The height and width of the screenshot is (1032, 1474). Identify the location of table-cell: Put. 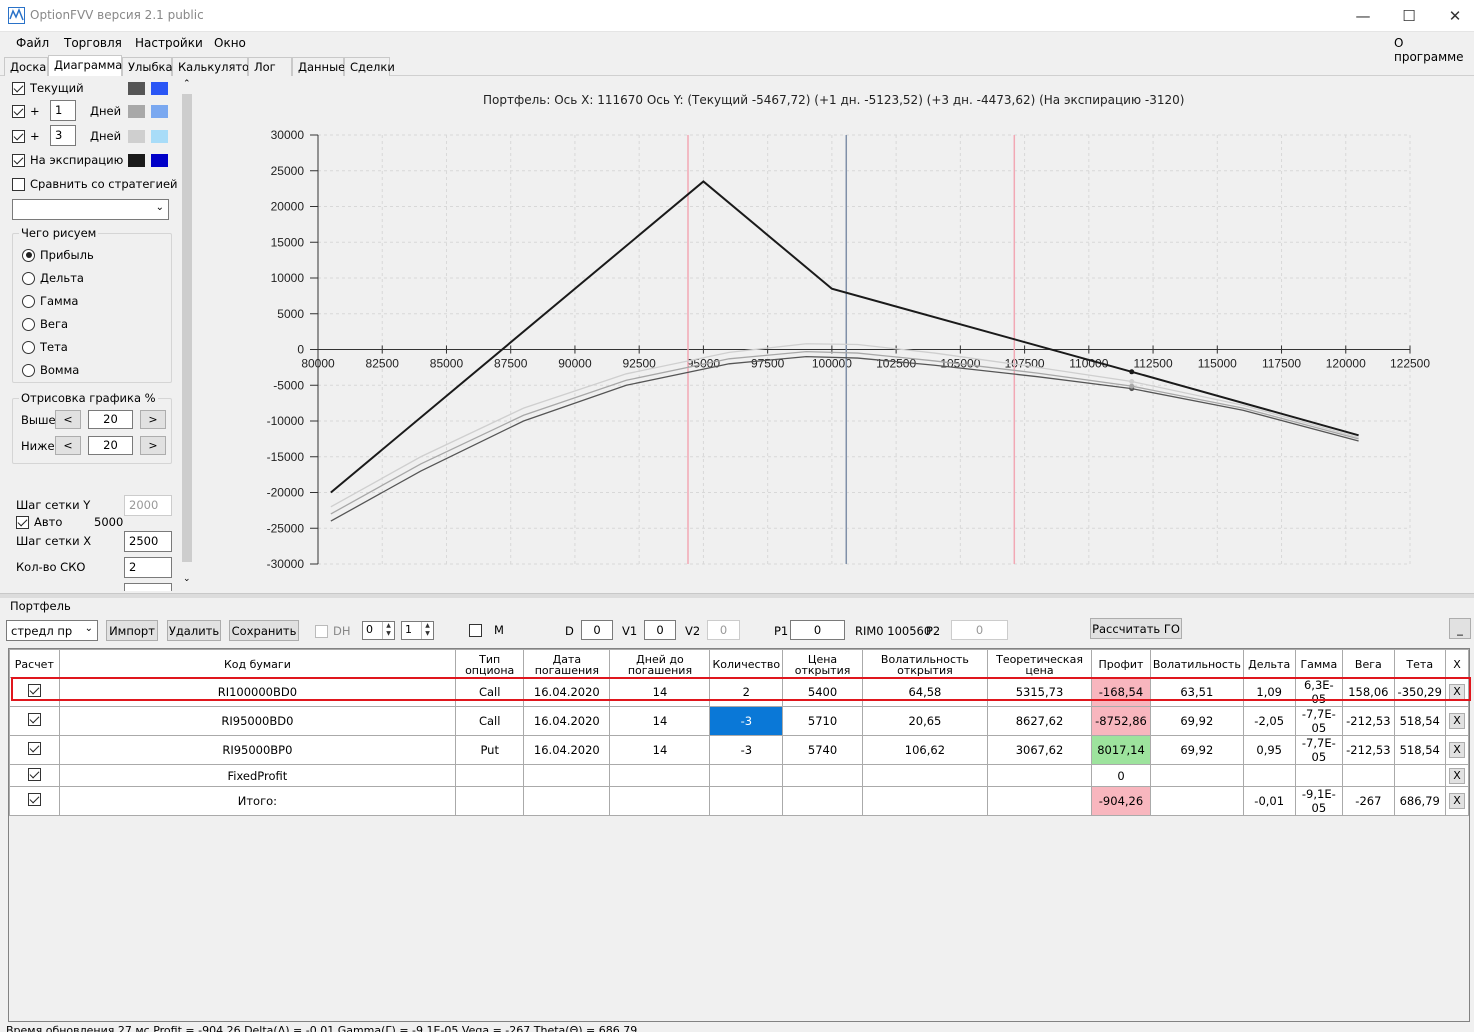
(490, 750).